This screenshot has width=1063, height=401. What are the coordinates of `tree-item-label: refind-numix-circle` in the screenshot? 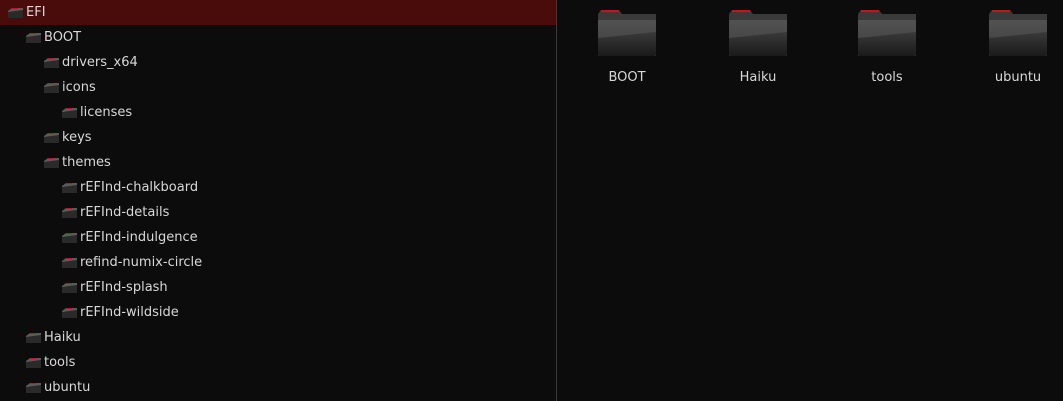 It's located at (141, 262).